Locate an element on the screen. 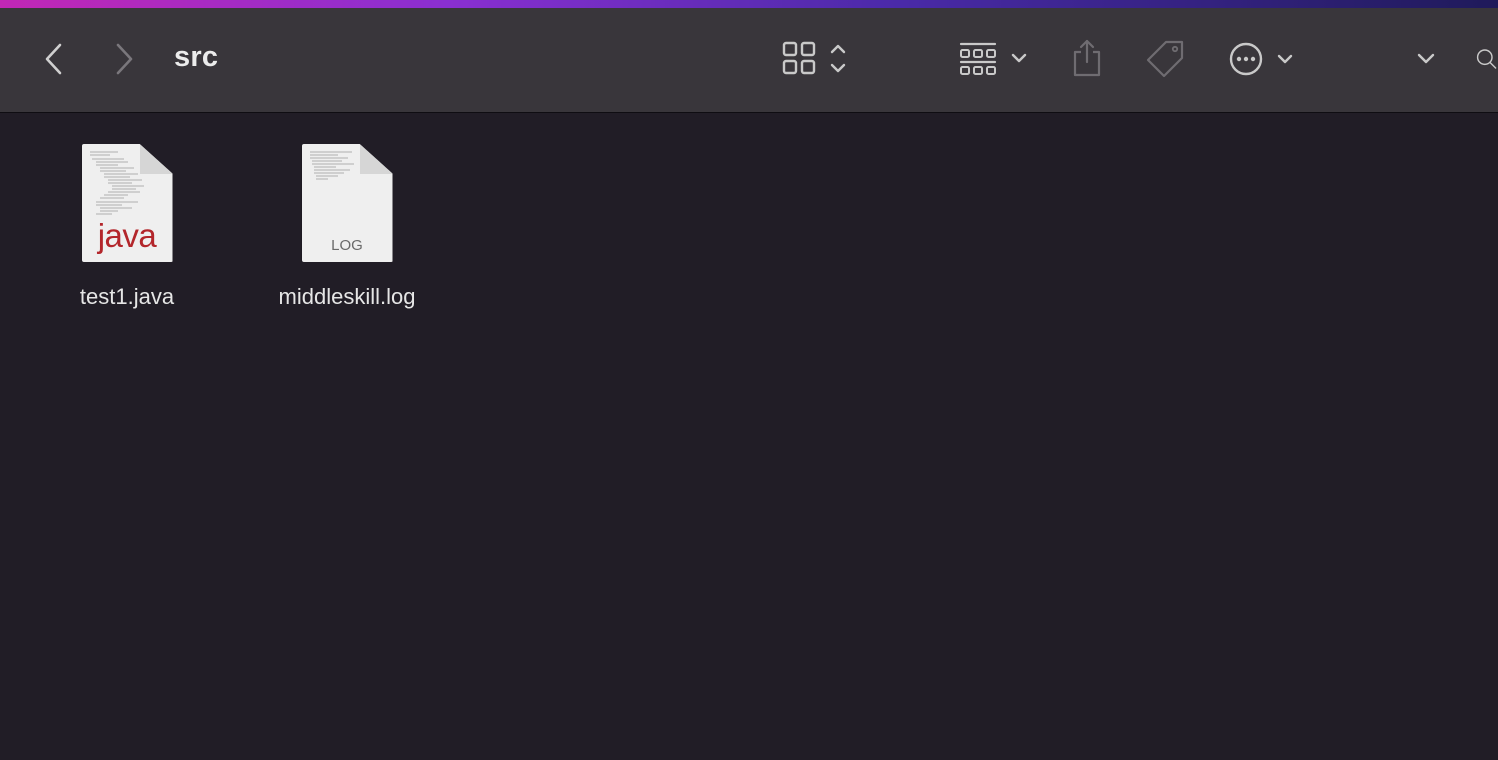 This screenshot has height=760, width=1498. forward-button is located at coordinates (124, 59).